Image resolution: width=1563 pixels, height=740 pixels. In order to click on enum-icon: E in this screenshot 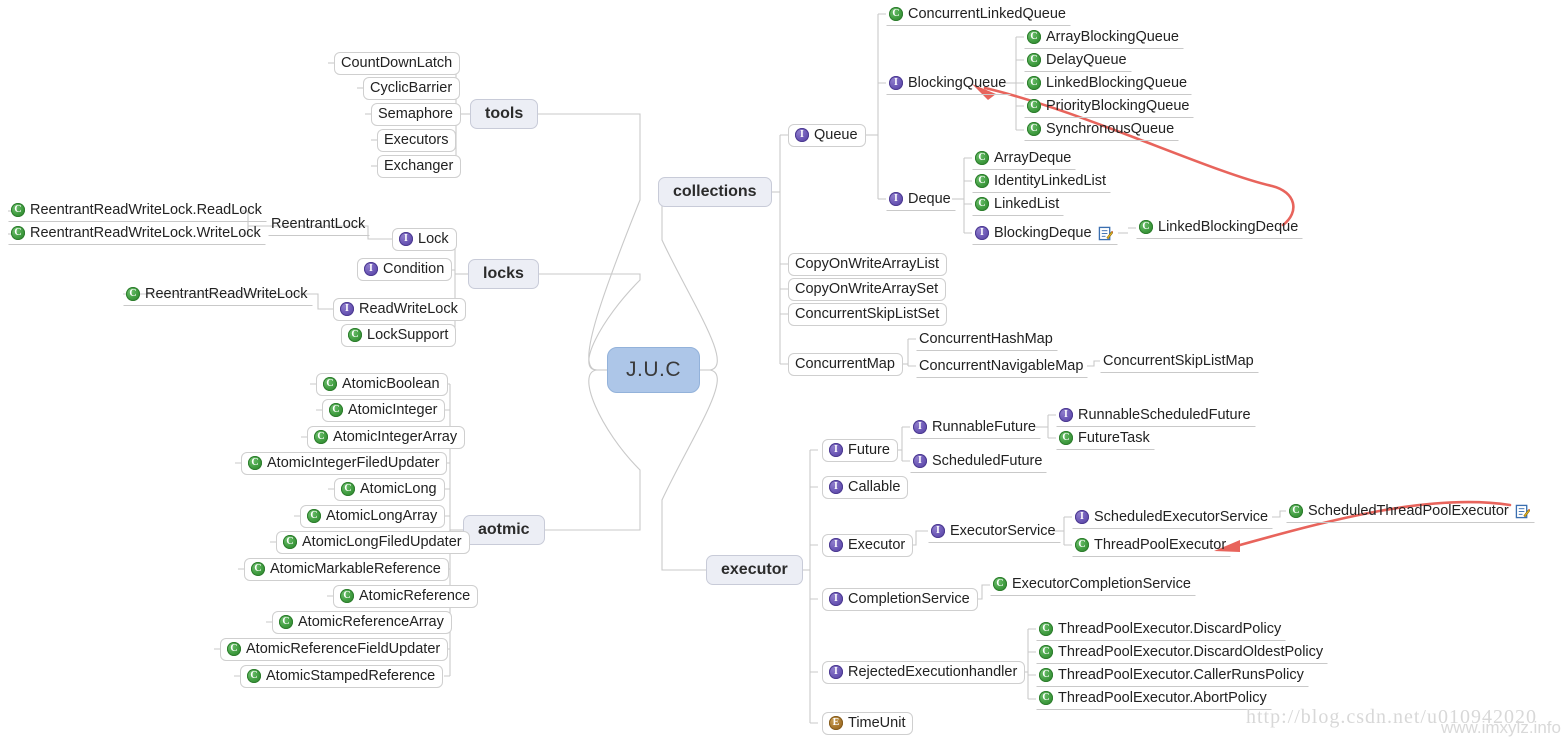, I will do `click(836, 723)`.